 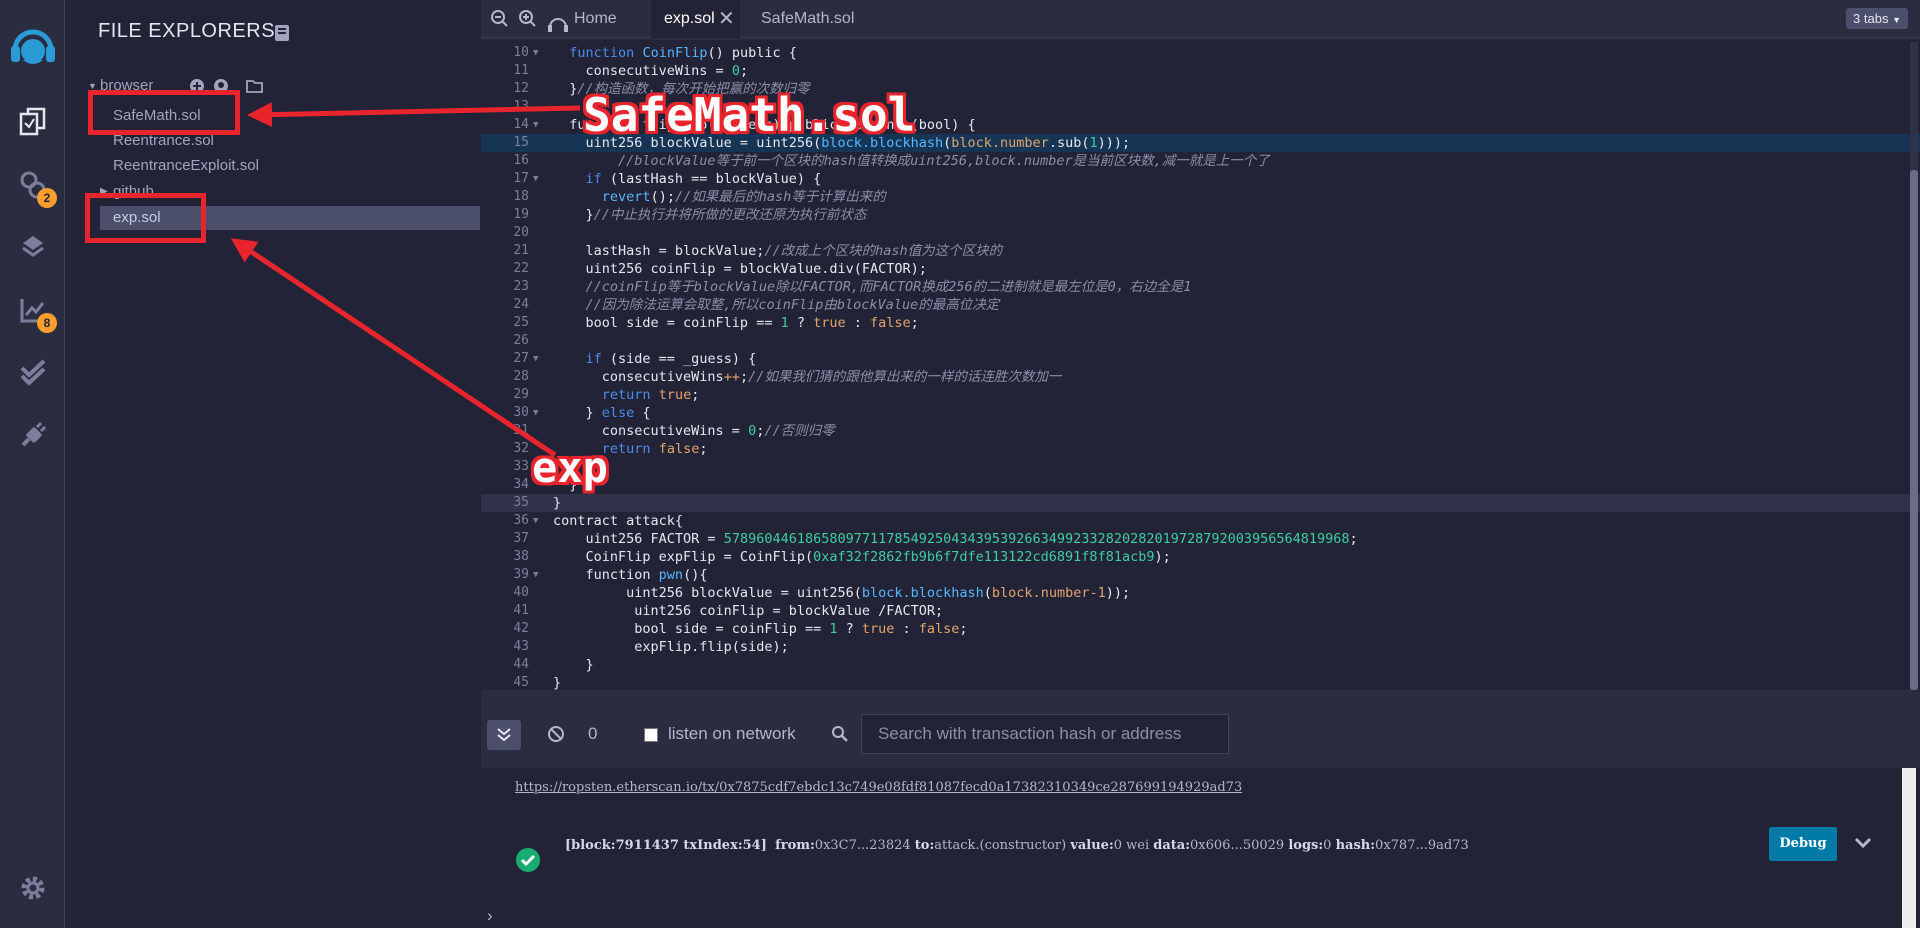 I want to click on line-number: 37, so click(x=521, y=538).